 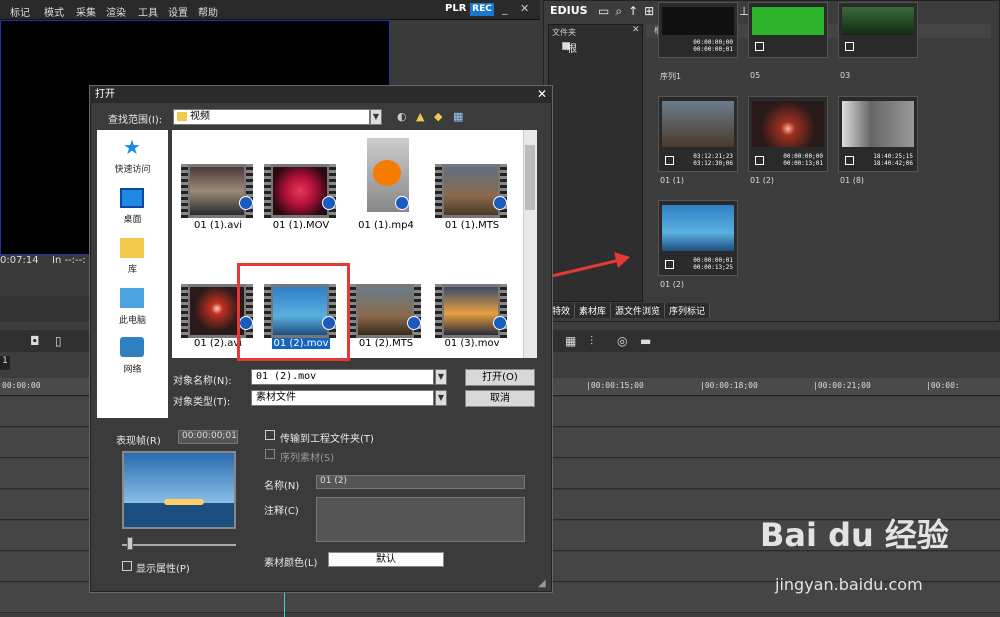 I want to click on dialog-title: 打开, so click(x=321, y=94).